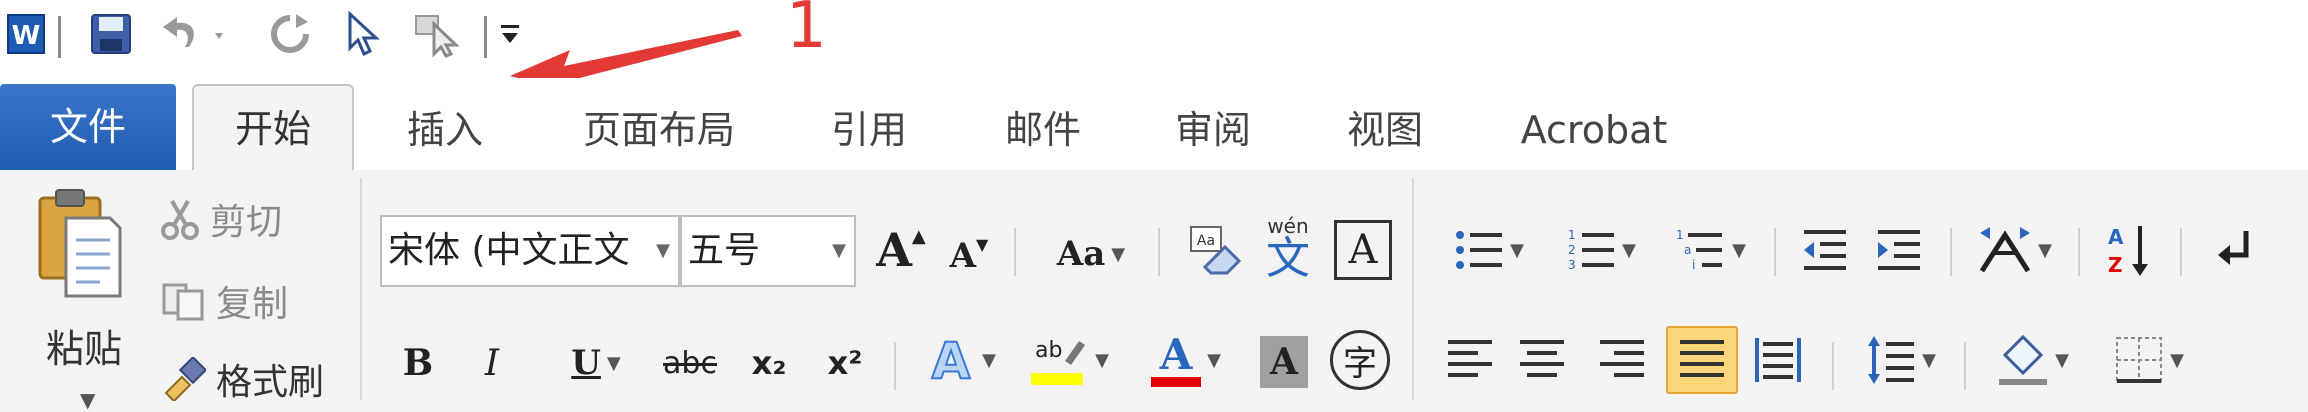 The height and width of the screenshot is (412, 2308). What do you see at coordinates (2149, 360) in the screenshot?
I see `borders-button: ▼` at bounding box center [2149, 360].